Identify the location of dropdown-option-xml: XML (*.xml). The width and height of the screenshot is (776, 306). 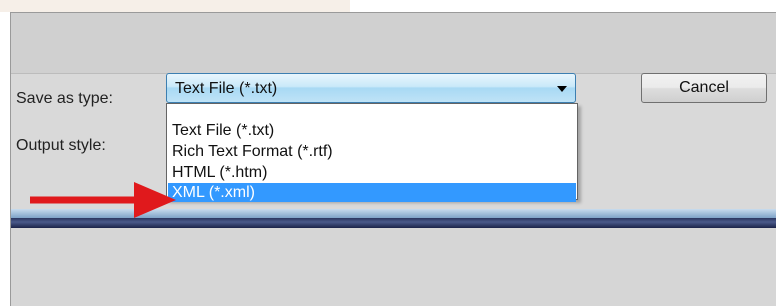
(372, 192).